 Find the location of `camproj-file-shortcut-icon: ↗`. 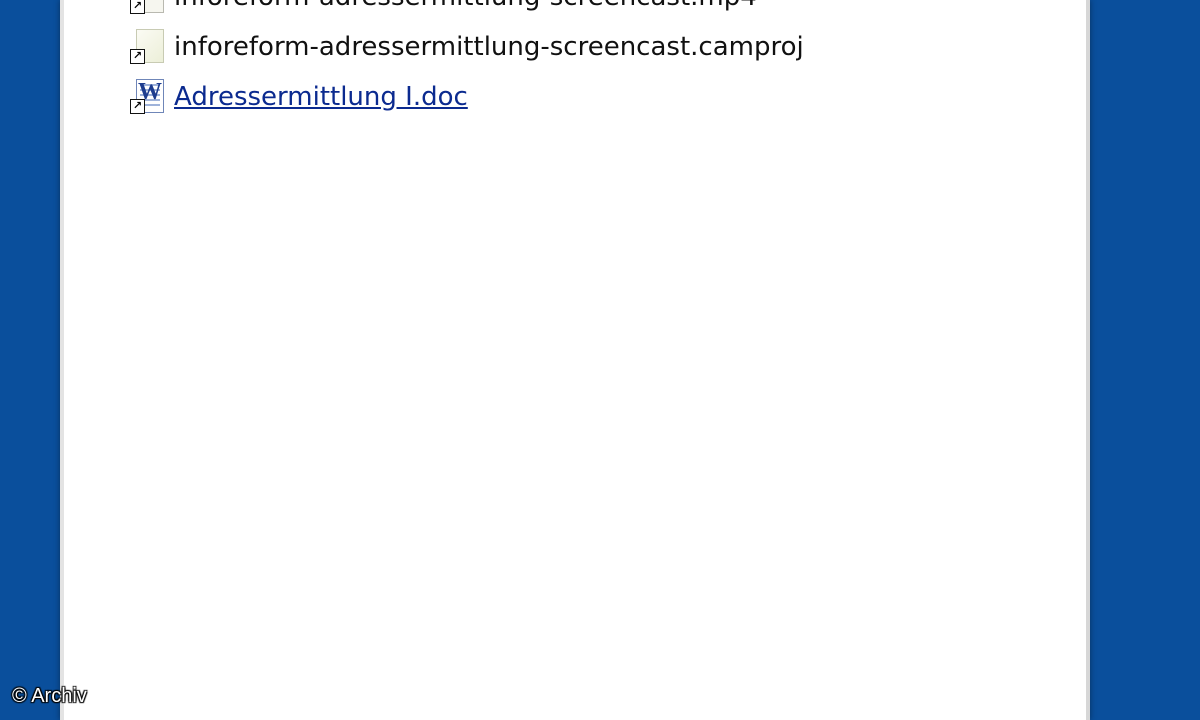

camproj-file-shortcut-icon: ↗ is located at coordinates (148, 47).